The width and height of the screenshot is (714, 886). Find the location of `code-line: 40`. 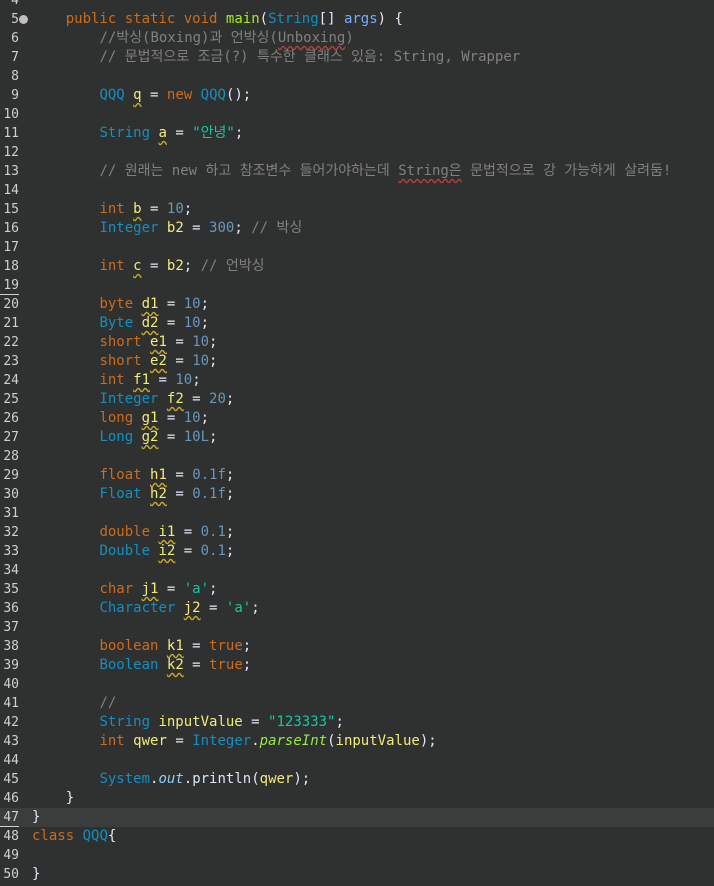

code-line: 40 is located at coordinates (357, 684).